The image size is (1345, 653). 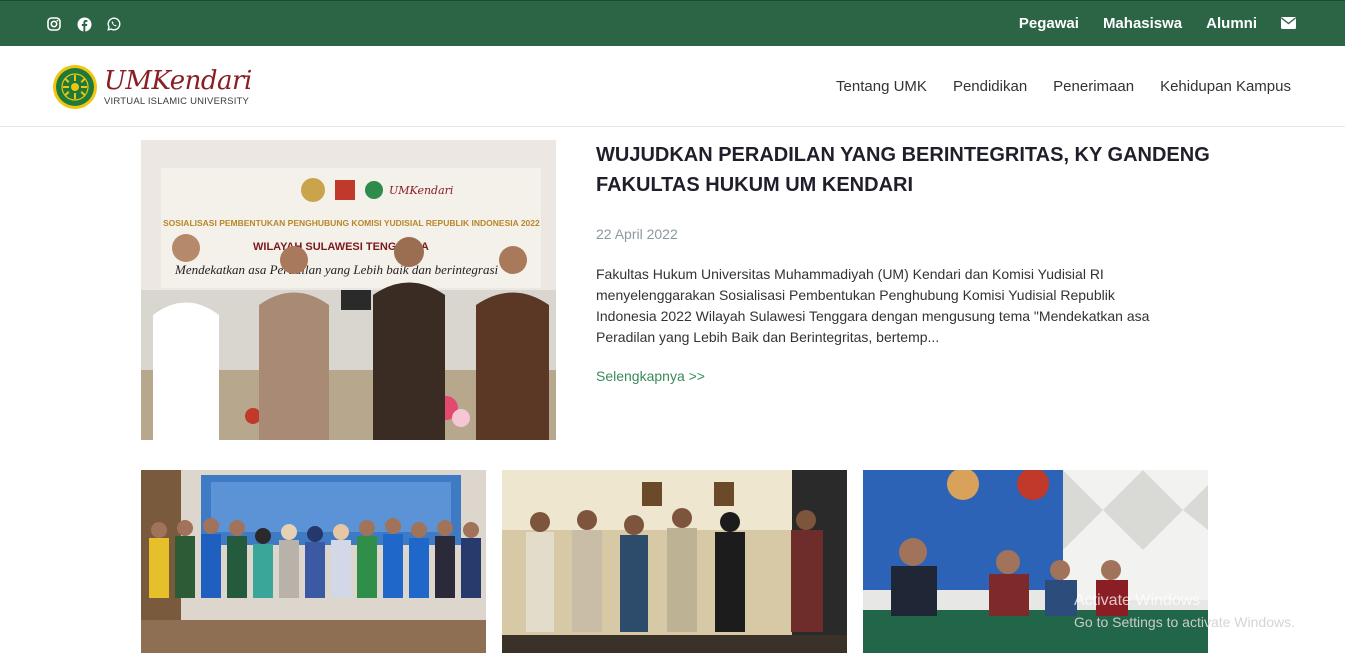 What do you see at coordinates (650, 376) in the screenshot?
I see `read-more-link: Selengkapnya >>` at bounding box center [650, 376].